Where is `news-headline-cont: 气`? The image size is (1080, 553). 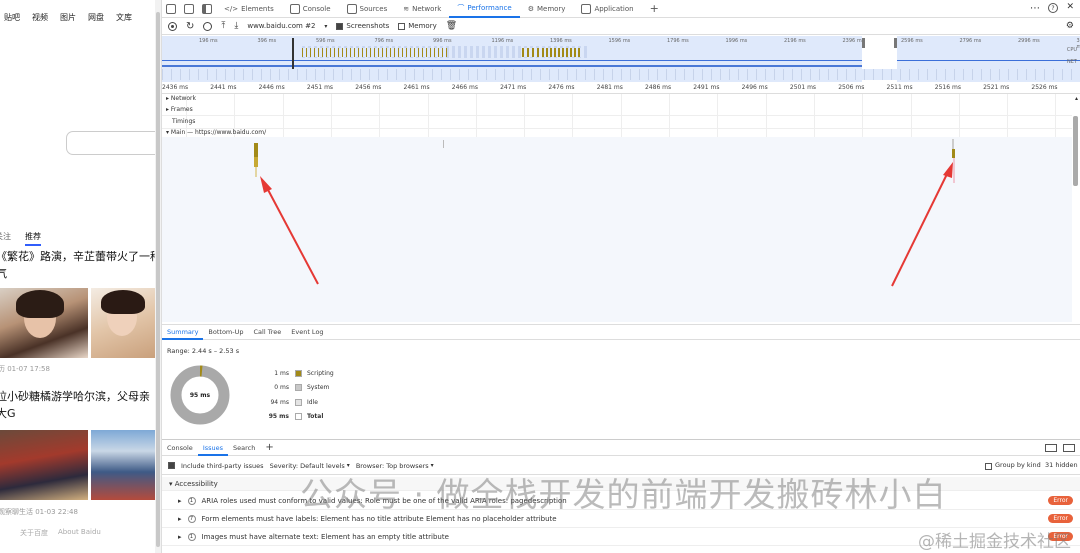
news-headline-cont: 气 is located at coordinates (3, 274).